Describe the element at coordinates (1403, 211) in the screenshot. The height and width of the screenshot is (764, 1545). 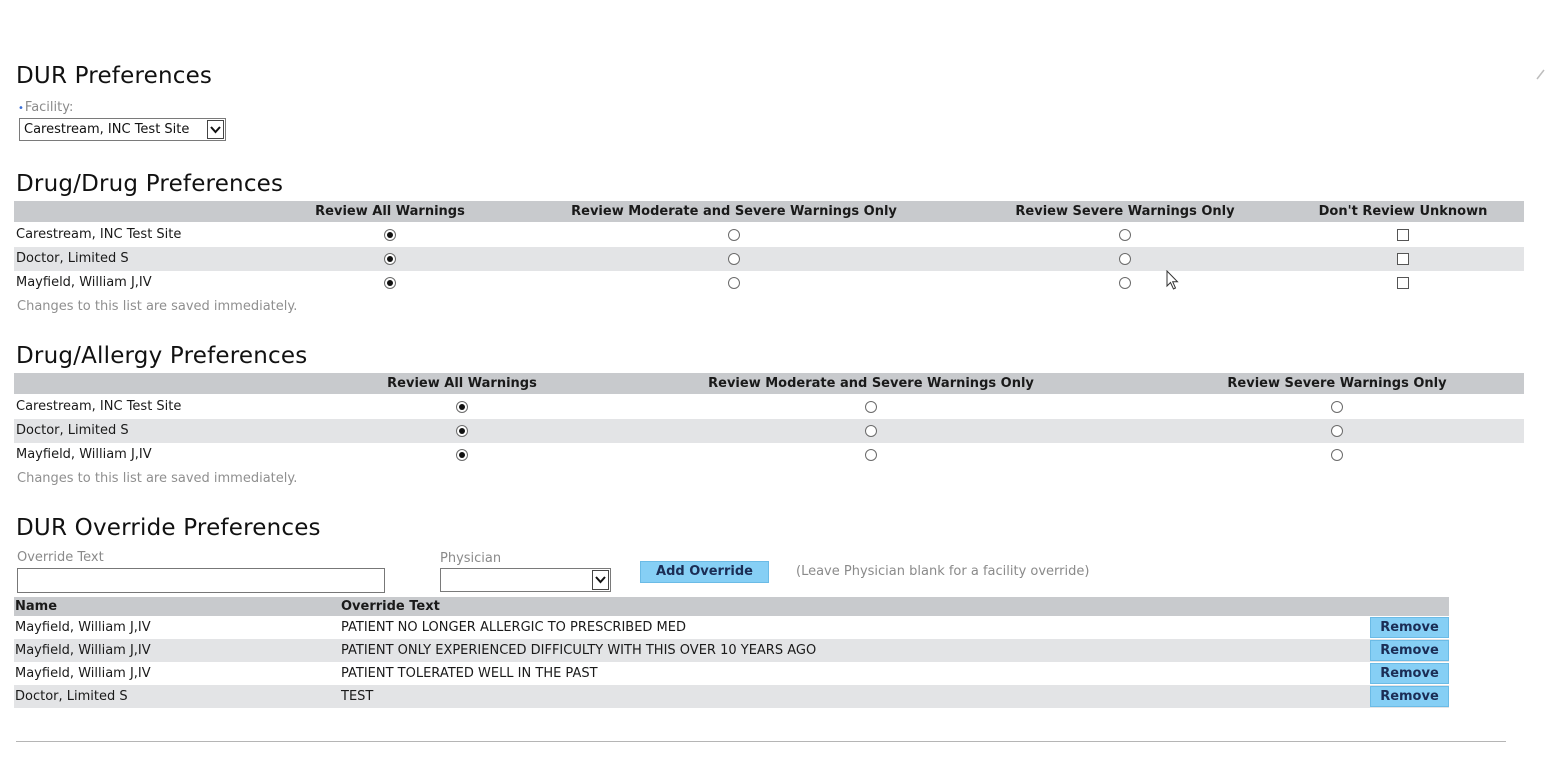
I see `col-dont-review-unknown: Don't Review Unknown` at that location.